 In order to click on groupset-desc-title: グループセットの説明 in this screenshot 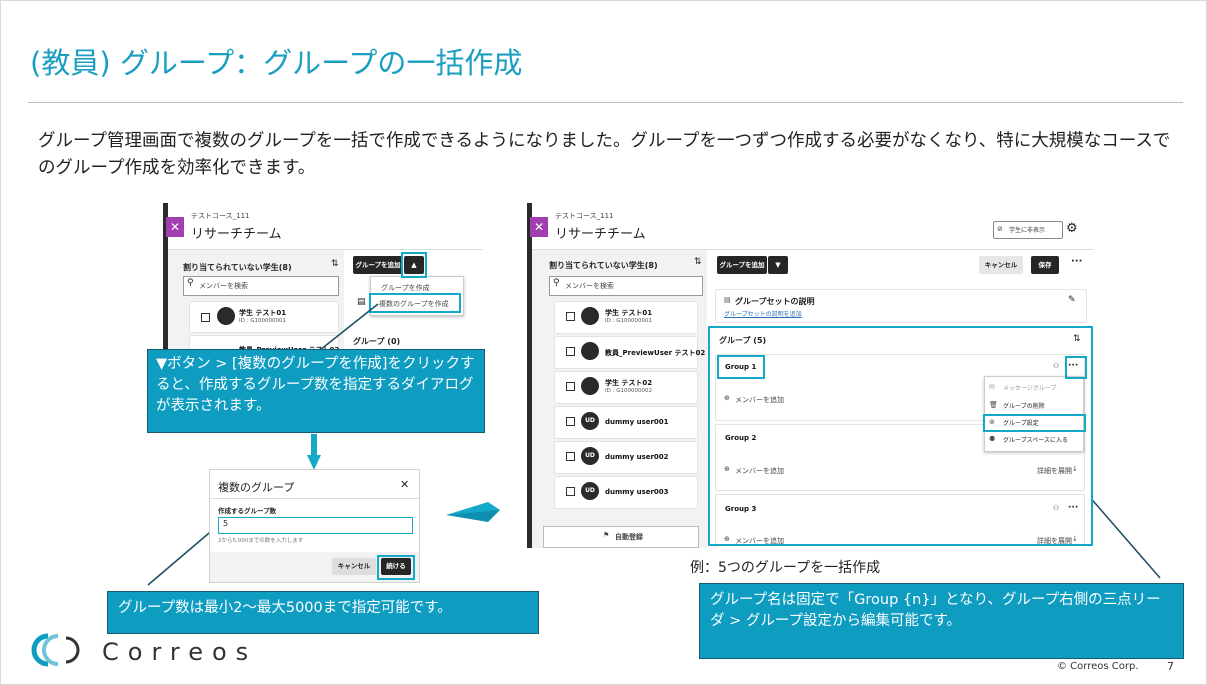, I will do `click(775, 301)`.